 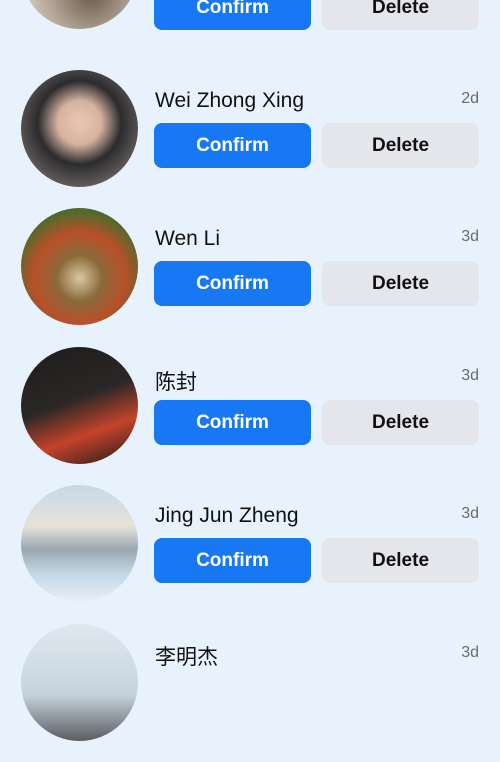 I want to click on request-time: 2d, so click(x=470, y=98).